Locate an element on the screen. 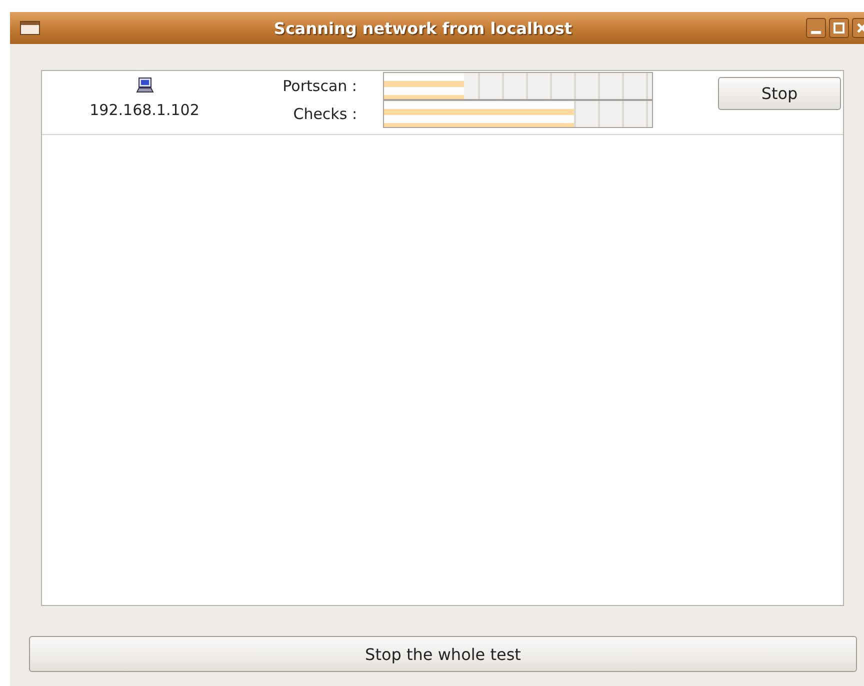 This screenshot has height=686, width=864. host-address: 192.168.1.102 is located at coordinates (145, 110).